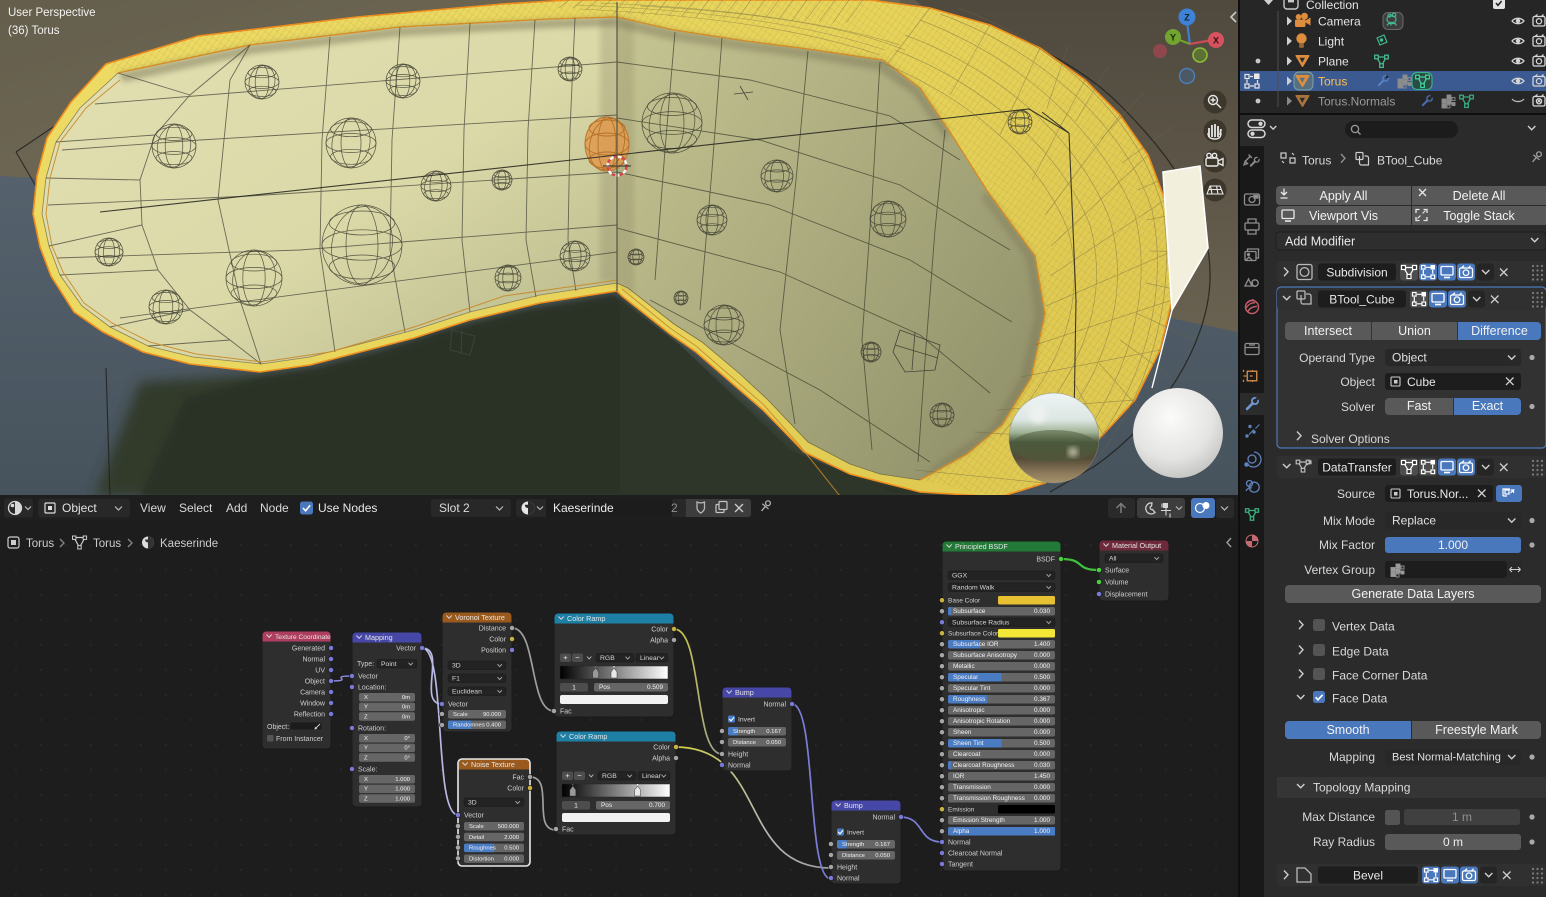 The image size is (1546, 897). I want to click on svg-text: Specular, so click(966, 677).